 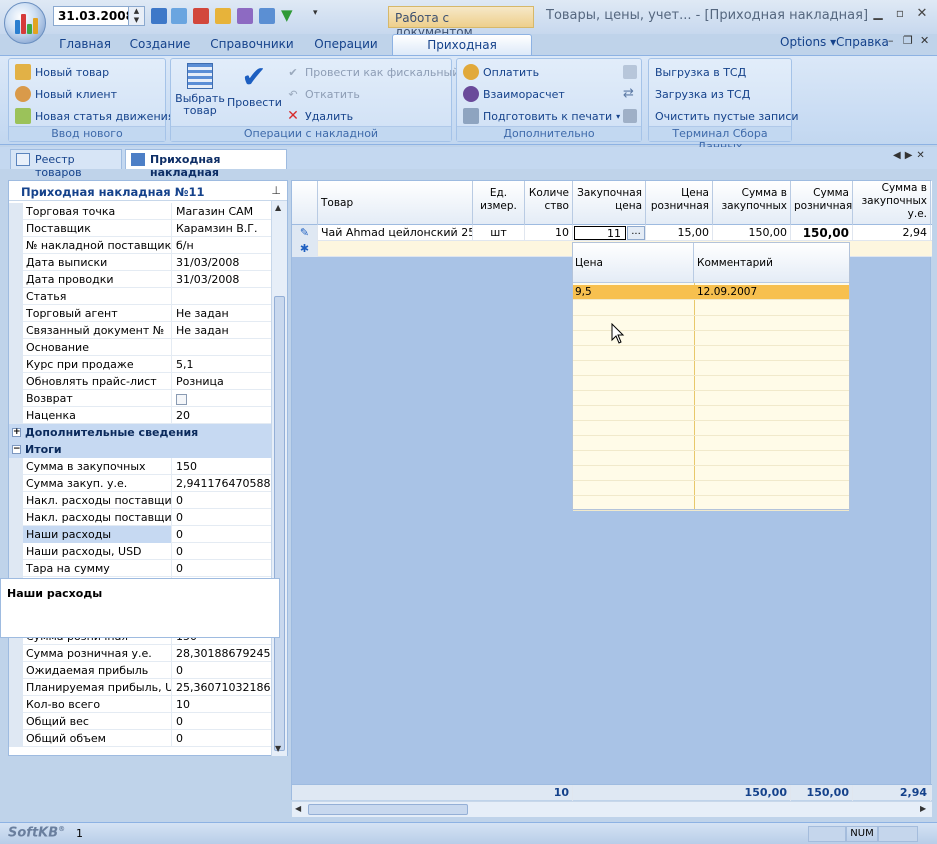 I want to click on qat-list-icon, so click(x=159, y=16).